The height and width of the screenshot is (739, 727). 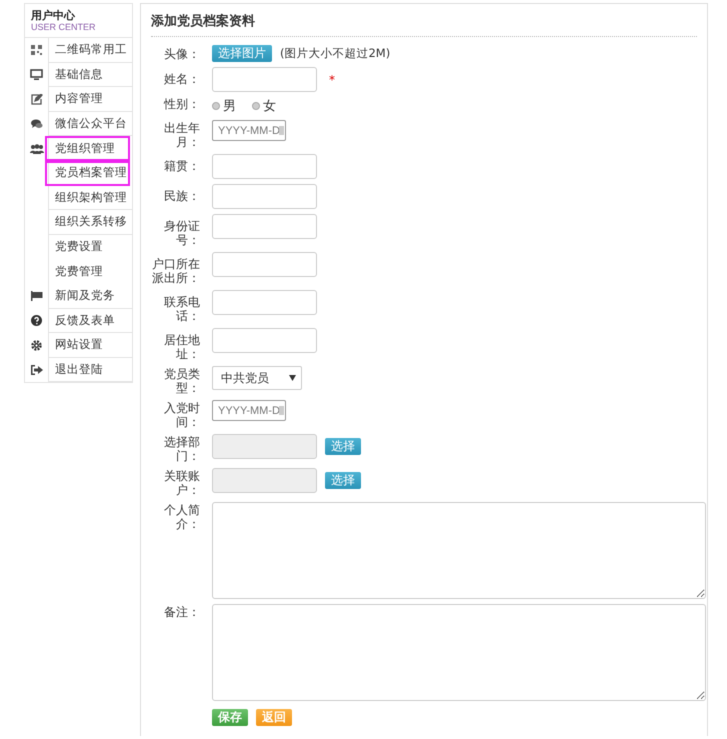 What do you see at coordinates (36, 320) in the screenshot?
I see `help-icon` at bounding box center [36, 320].